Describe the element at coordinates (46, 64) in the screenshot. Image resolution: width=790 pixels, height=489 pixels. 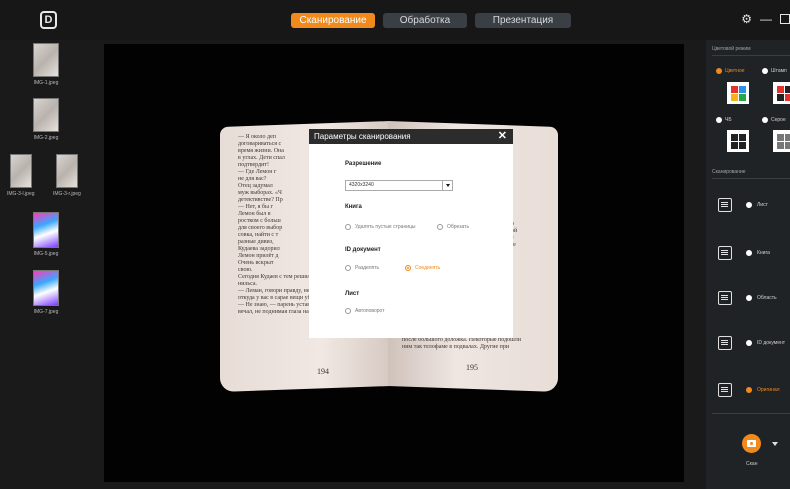
I see `thumbnail-item: IMG-1.jpeg` at that location.